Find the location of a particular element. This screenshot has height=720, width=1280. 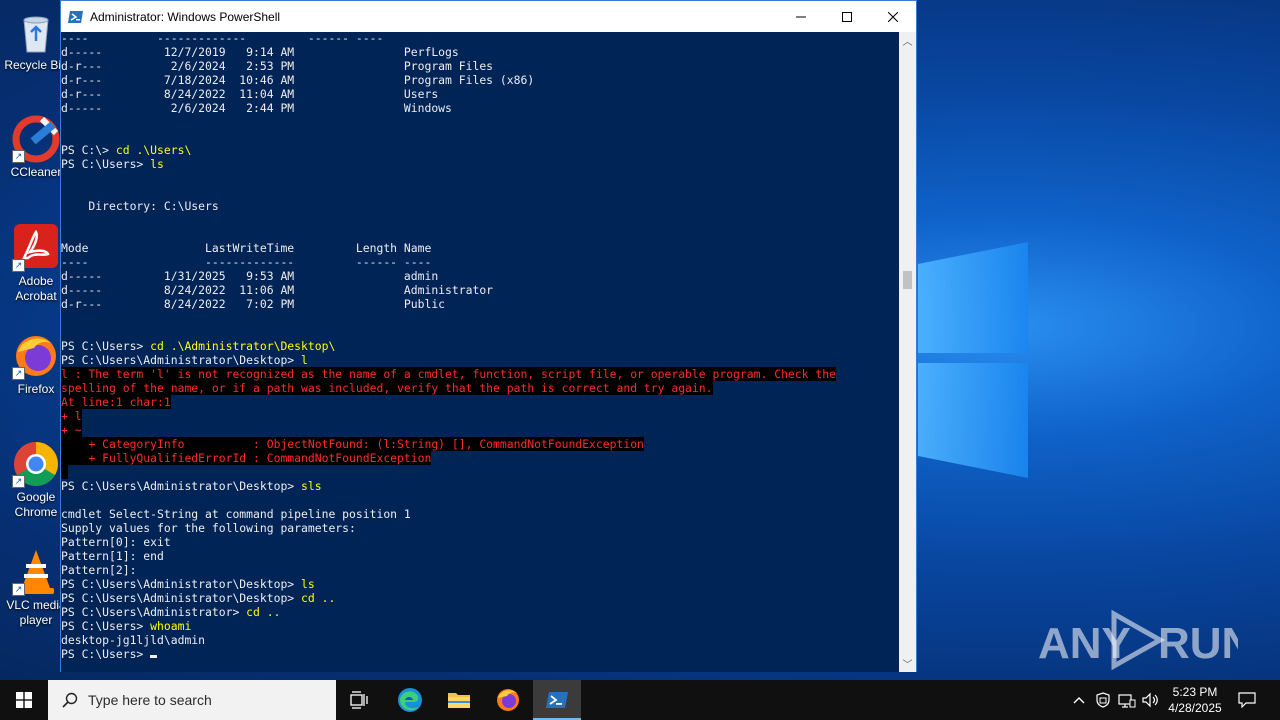

start-button is located at coordinates (24, 700).